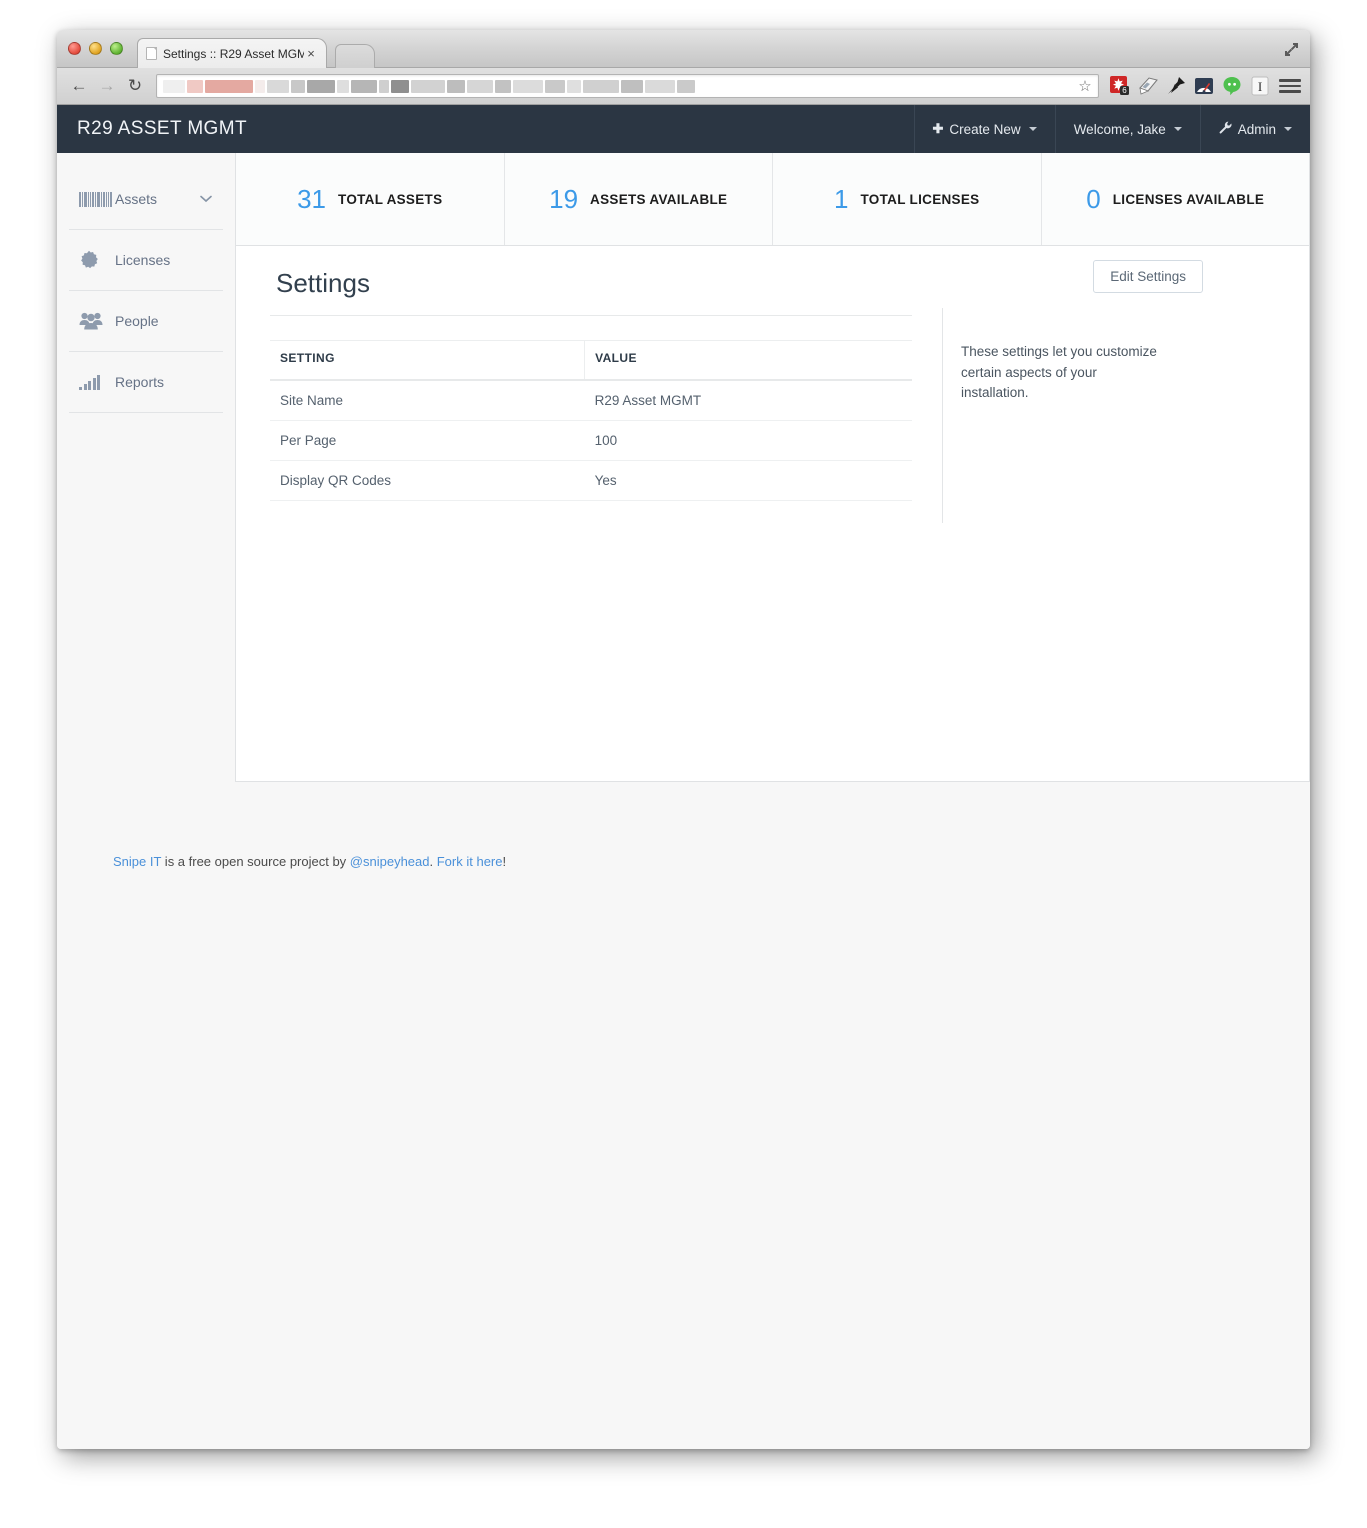  I want to click on nav-create-new-label: Create New, so click(985, 129).